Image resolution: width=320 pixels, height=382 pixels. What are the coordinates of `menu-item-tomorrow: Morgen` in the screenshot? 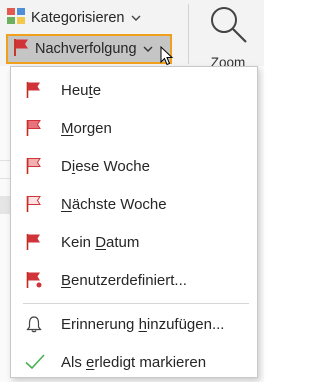 It's located at (134, 128).